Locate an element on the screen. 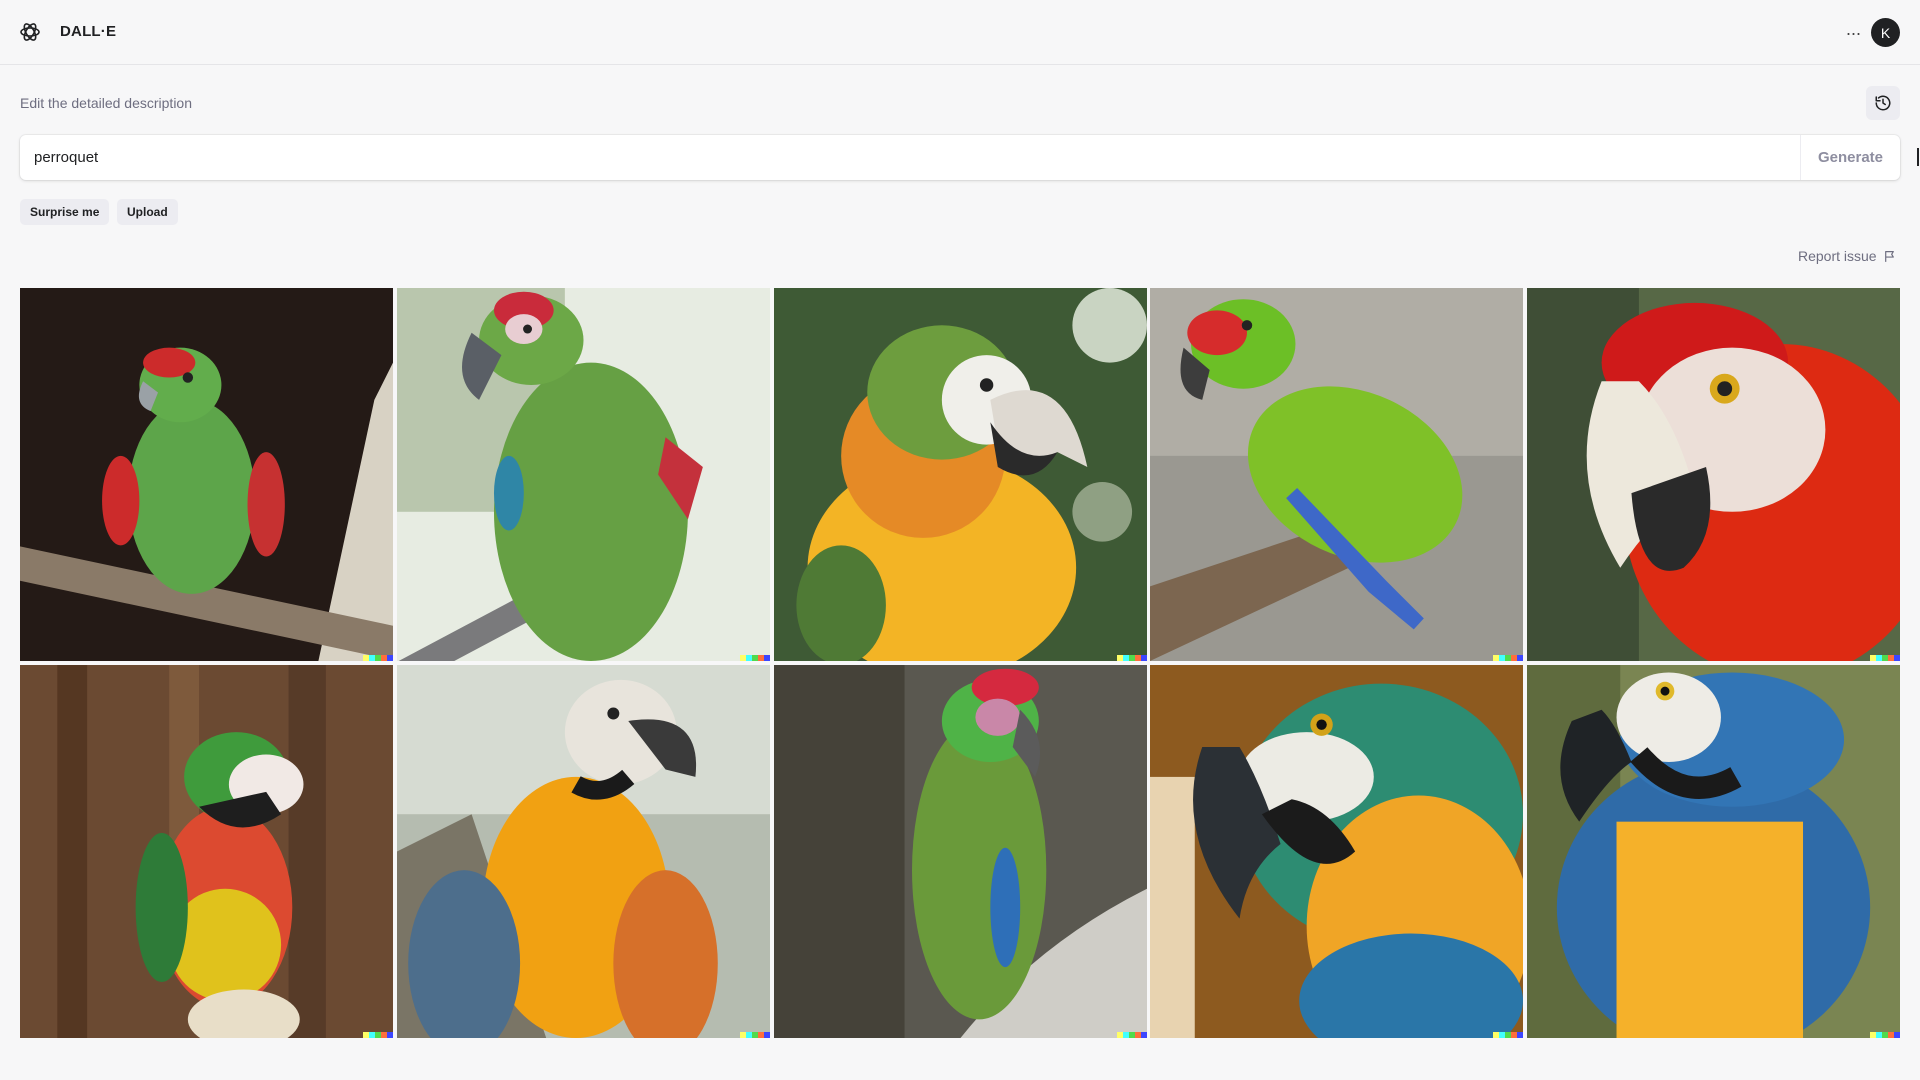 The image size is (1920, 1080). prompt-box: Generate is located at coordinates (960, 157).